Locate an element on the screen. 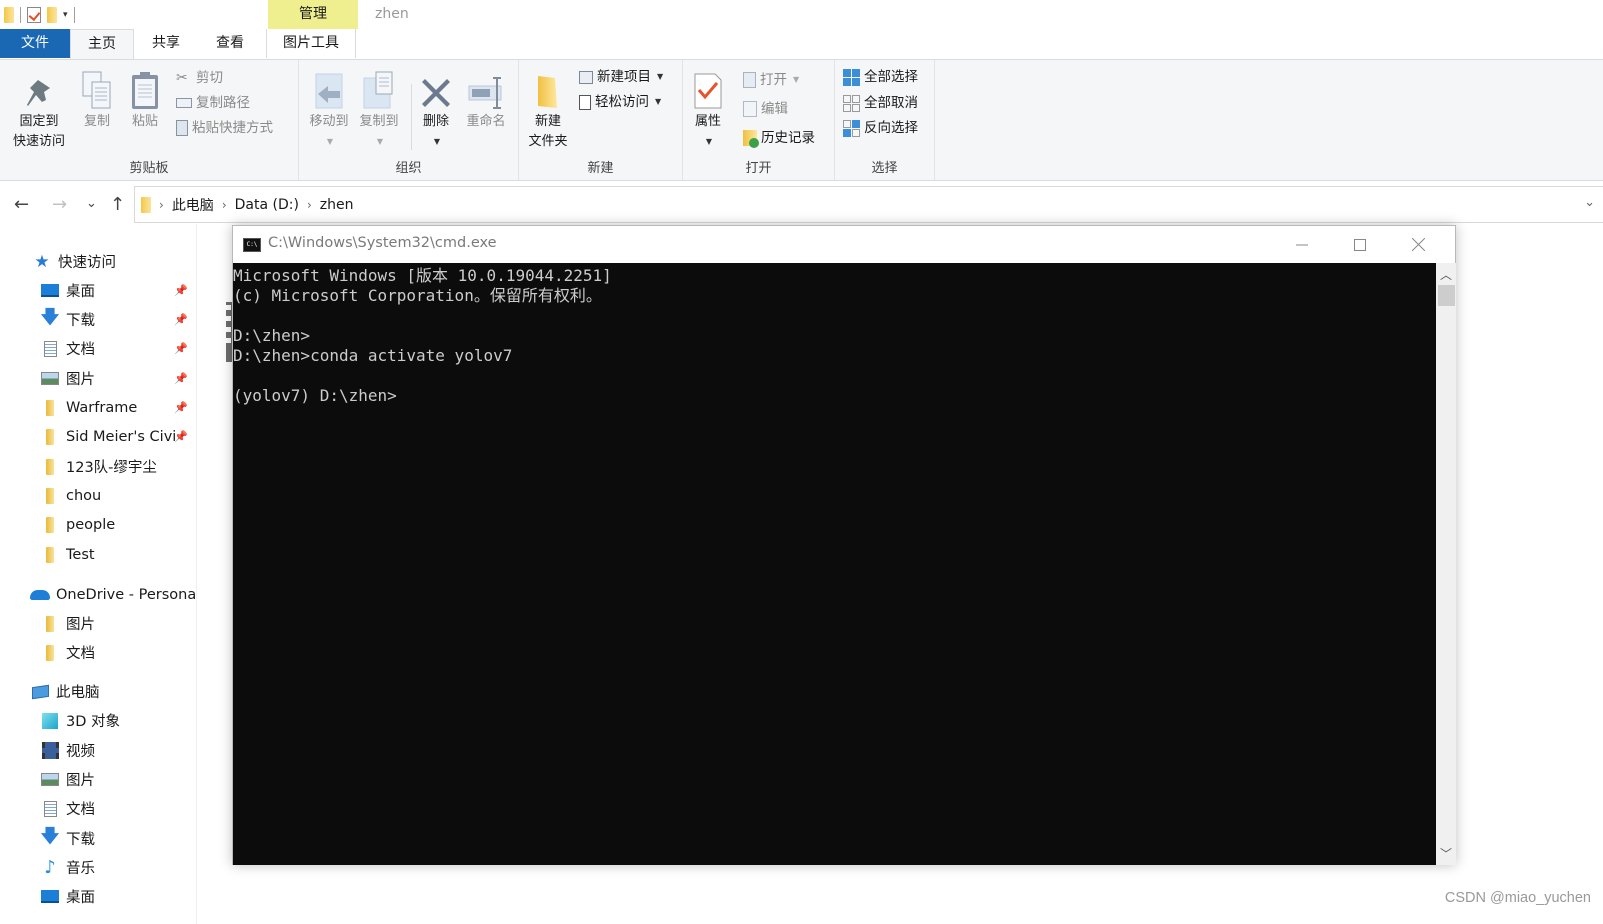 The height and width of the screenshot is (924, 1603). group-label-organize: 组织 is located at coordinates (408, 168).